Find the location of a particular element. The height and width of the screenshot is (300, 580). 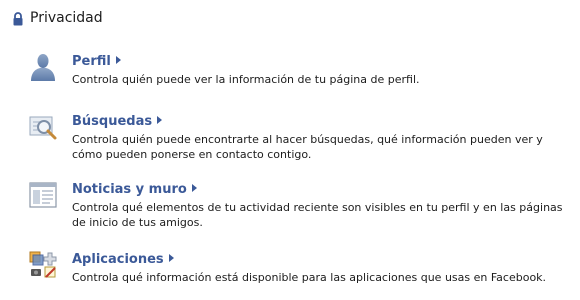

section-profile-link: Perfil is located at coordinates (96, 62).